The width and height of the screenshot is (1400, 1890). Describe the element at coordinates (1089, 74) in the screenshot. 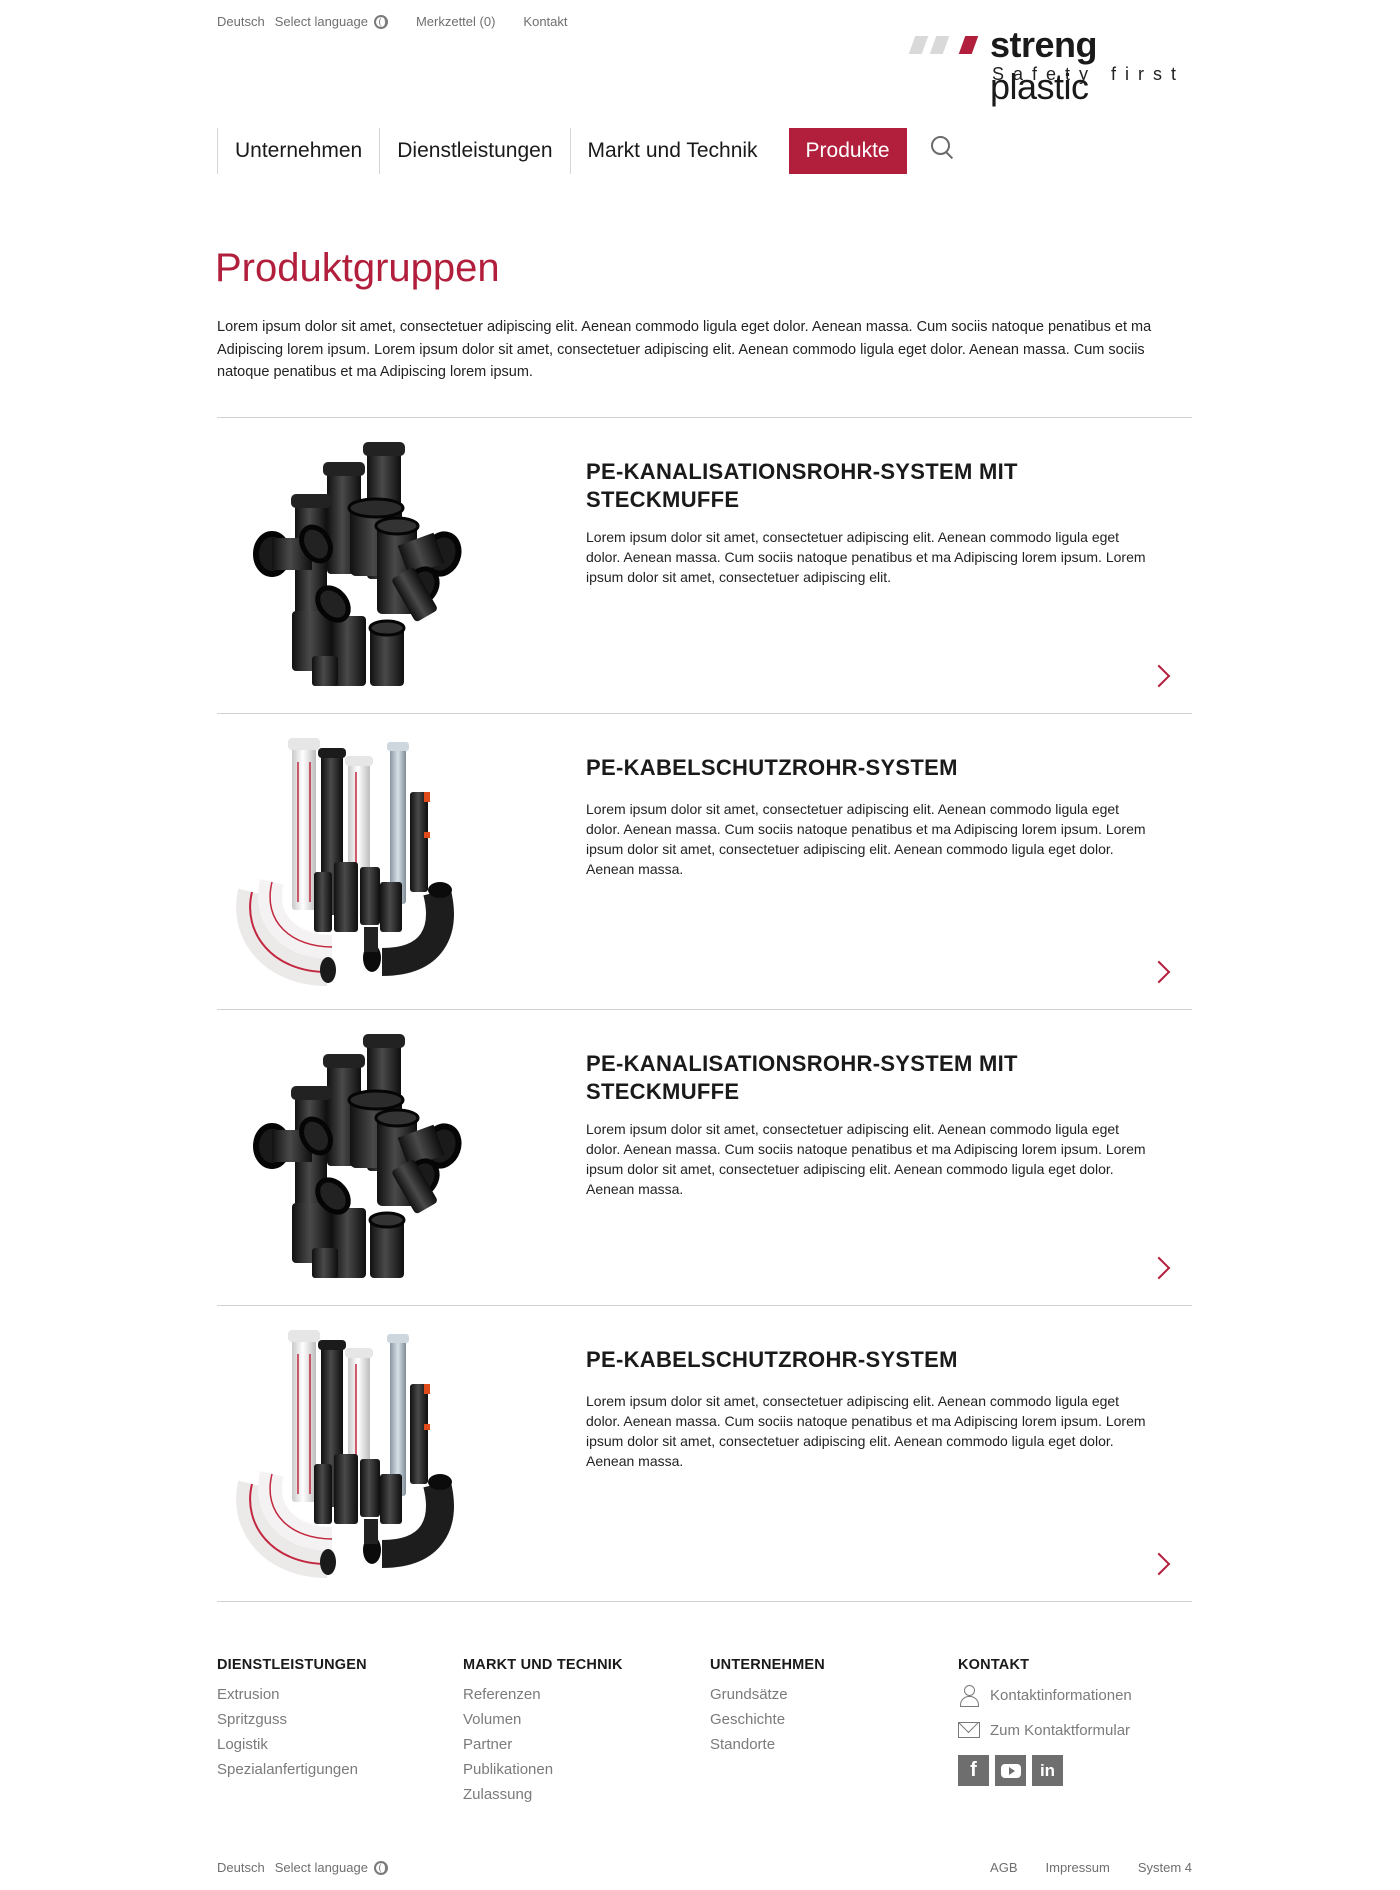

I see `logo-tagline: Safety first` at that location.